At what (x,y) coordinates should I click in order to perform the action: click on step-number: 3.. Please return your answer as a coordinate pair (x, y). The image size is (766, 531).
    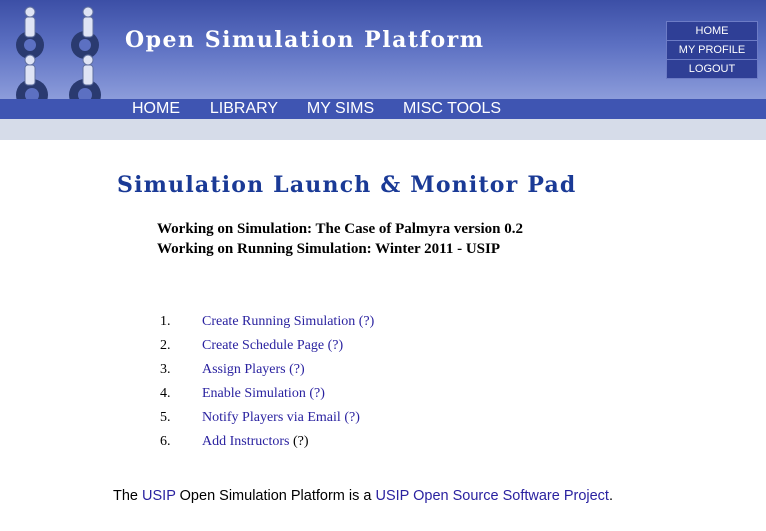
    Looking at the image, I should click on (165, 369).